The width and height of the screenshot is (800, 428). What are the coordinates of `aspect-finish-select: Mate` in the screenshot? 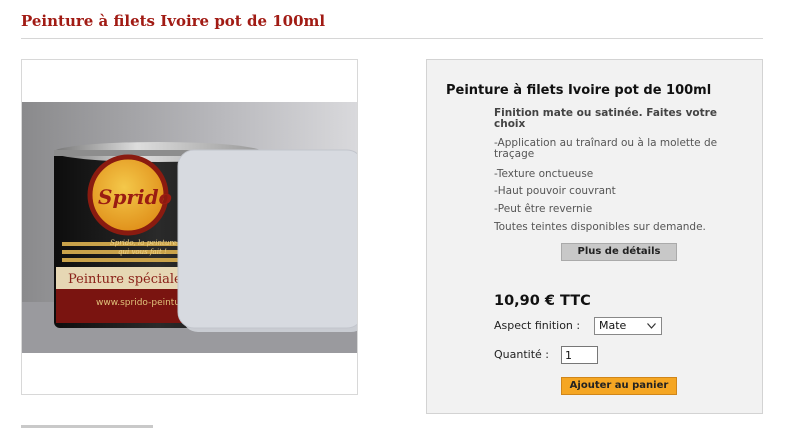 It's located at (628, 326).